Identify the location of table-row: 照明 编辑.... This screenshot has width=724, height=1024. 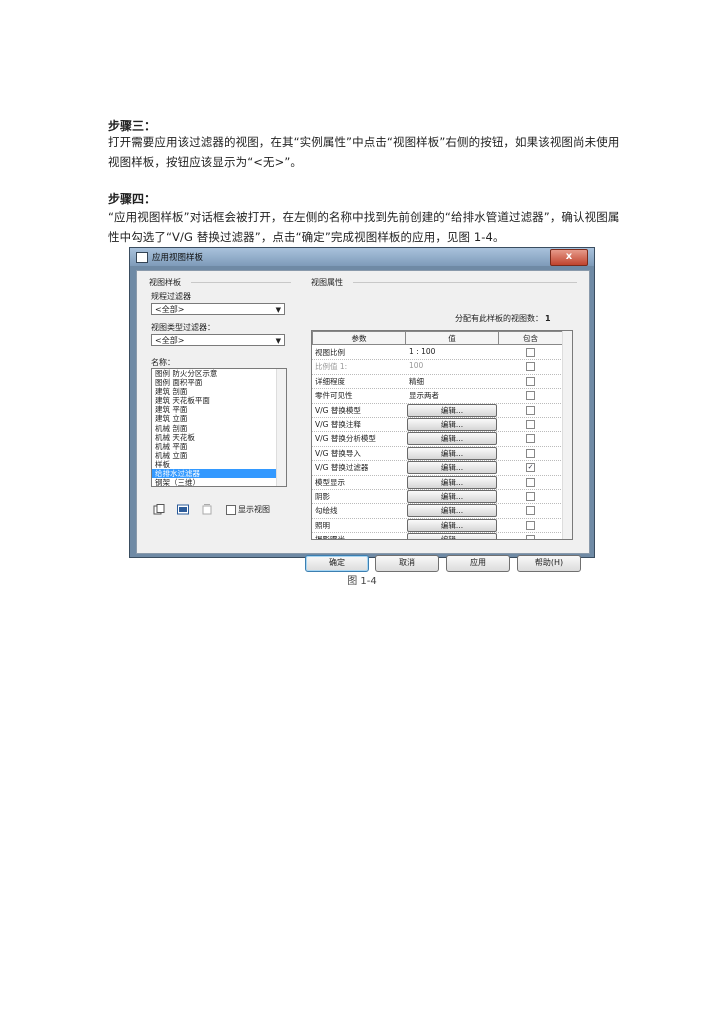
(437, 526).